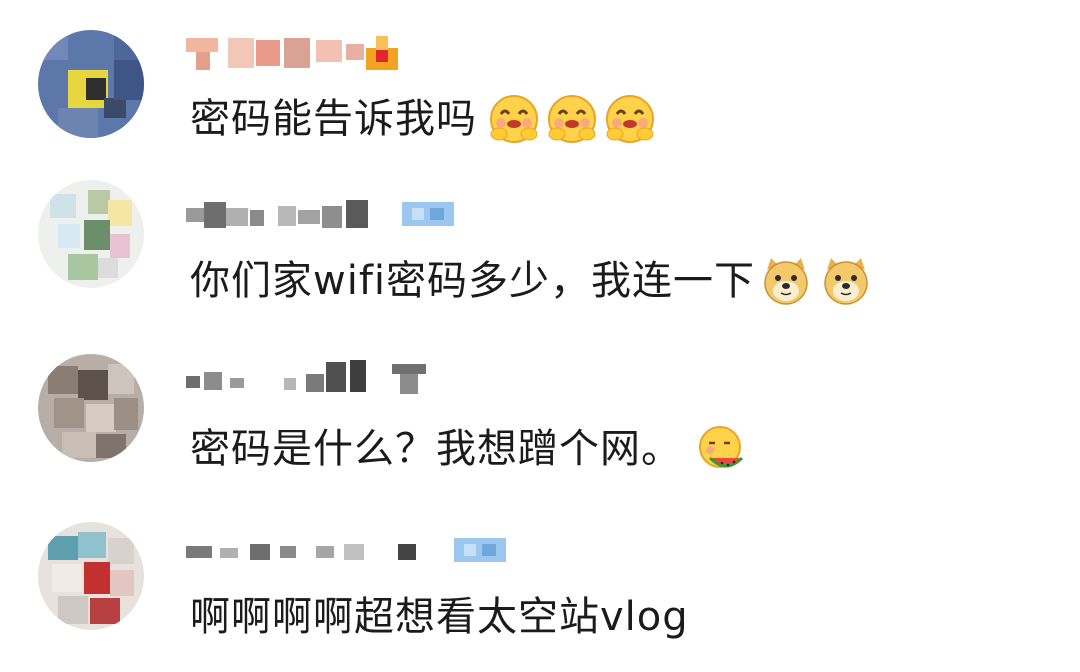 The image size is (1080, 672). Describe the element at coordinates (439, 617) in the screenshot. I see `comment-text: 啊啊啊啊超想看太空站vlog` at that location.